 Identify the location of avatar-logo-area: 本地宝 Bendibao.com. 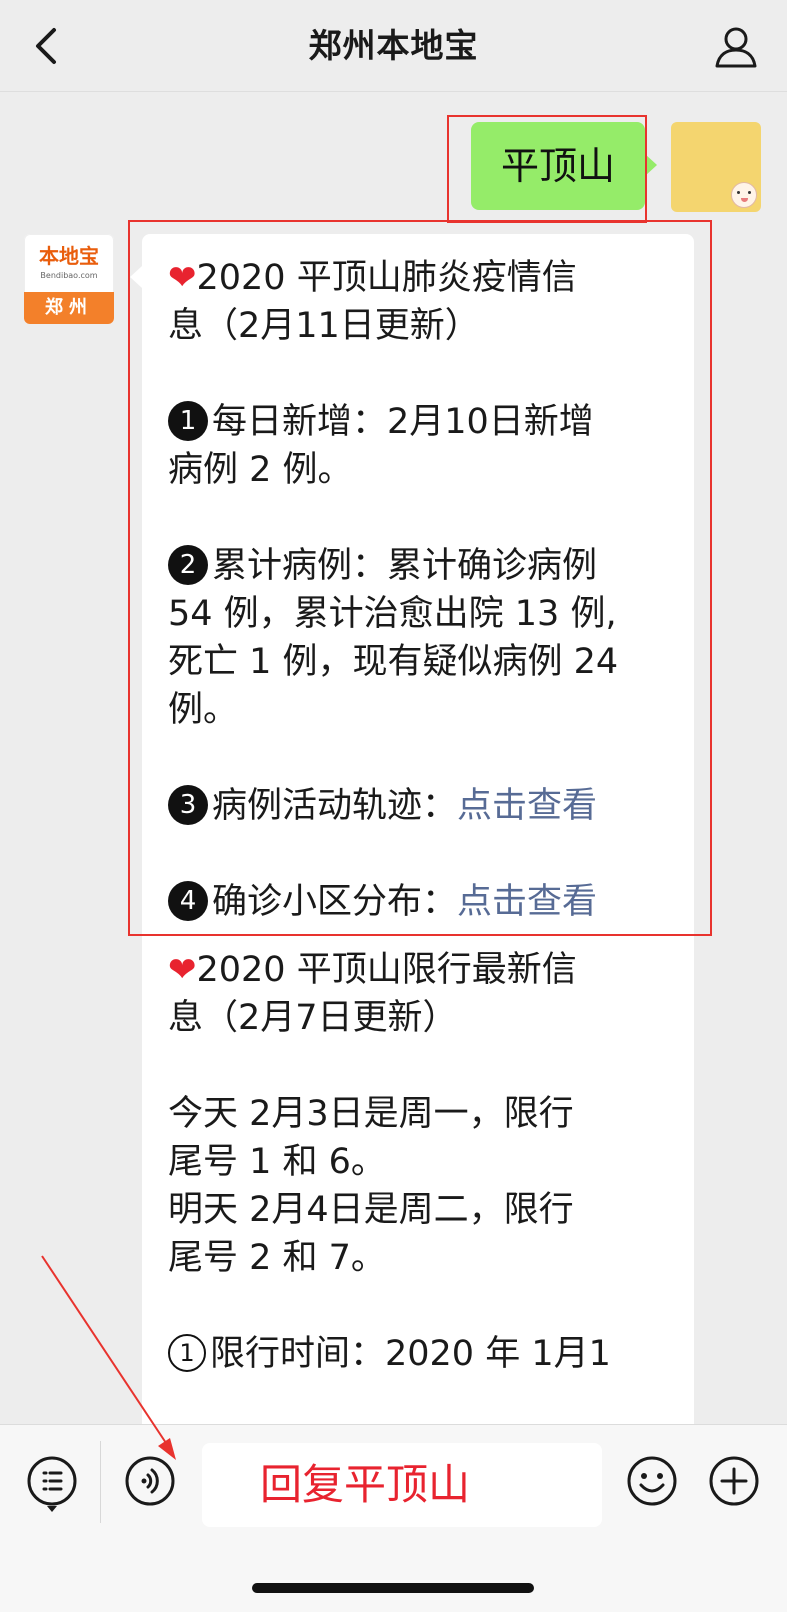
(69, 263).